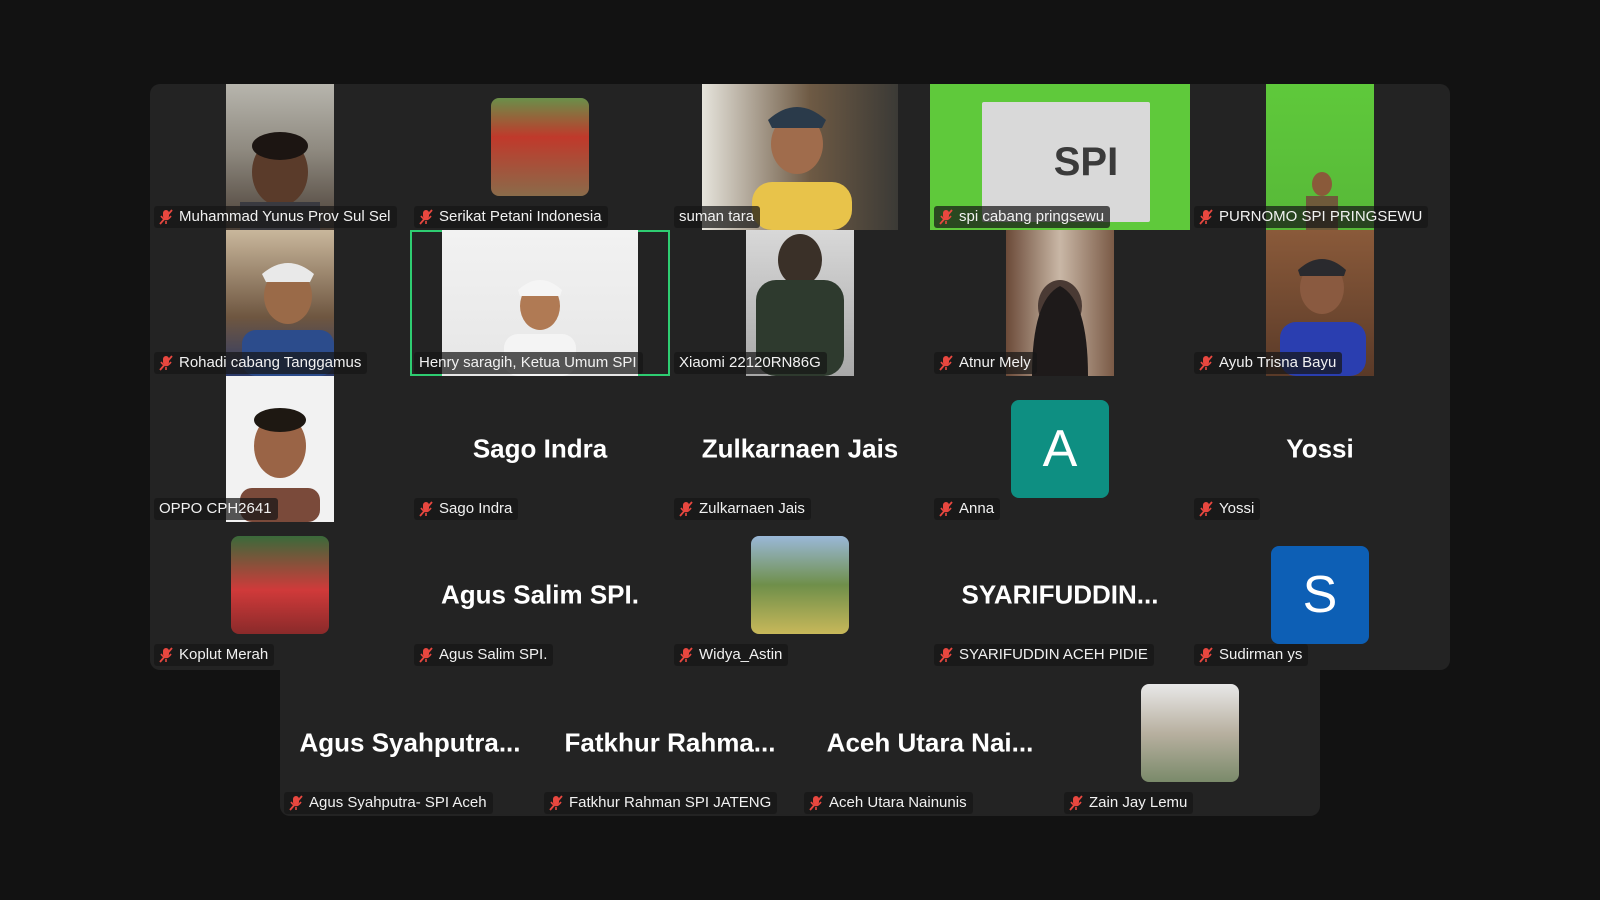 The image size is (1600, 900). What do you see at coordinates (476, 508) in the screenshot?
I see `participant-name: Sago Indra` at bounding box center [476, 508].